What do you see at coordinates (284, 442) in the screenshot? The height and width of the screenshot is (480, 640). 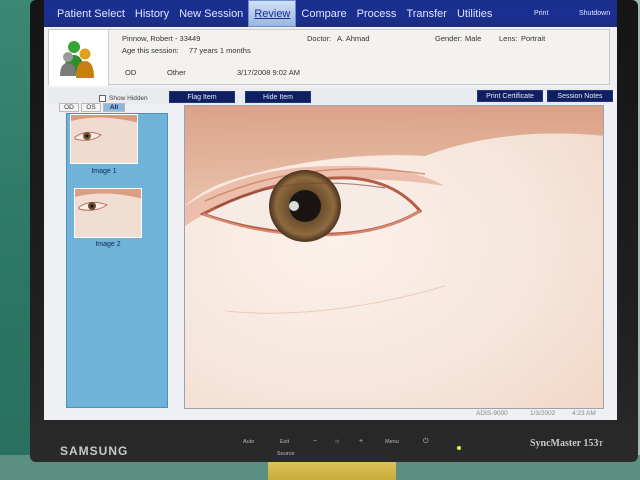 I see `exit-button: Exit` at bounding box center [284, 442].